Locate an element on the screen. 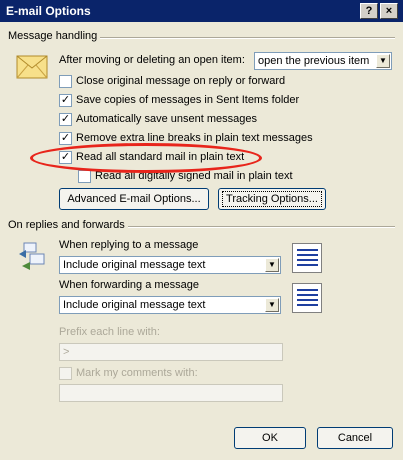 This screenshot has height=460, width=403. forwarding-label: When forwarding a message is located at coordinates (129, 285).